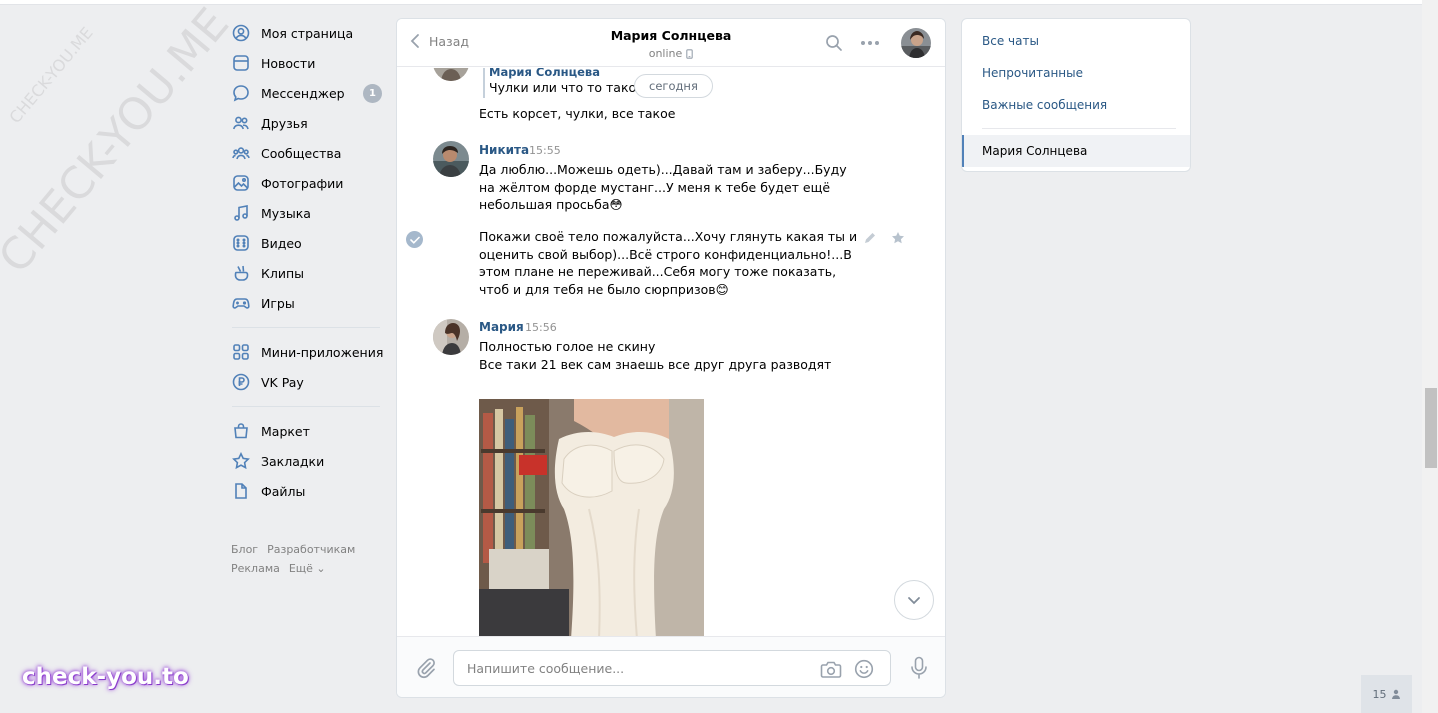 This screenshot has height=713, width=1438. What do you see at coordinates (241, 352) in the screenshot?
I see `grid-icon` at bounding box center [241, 352].